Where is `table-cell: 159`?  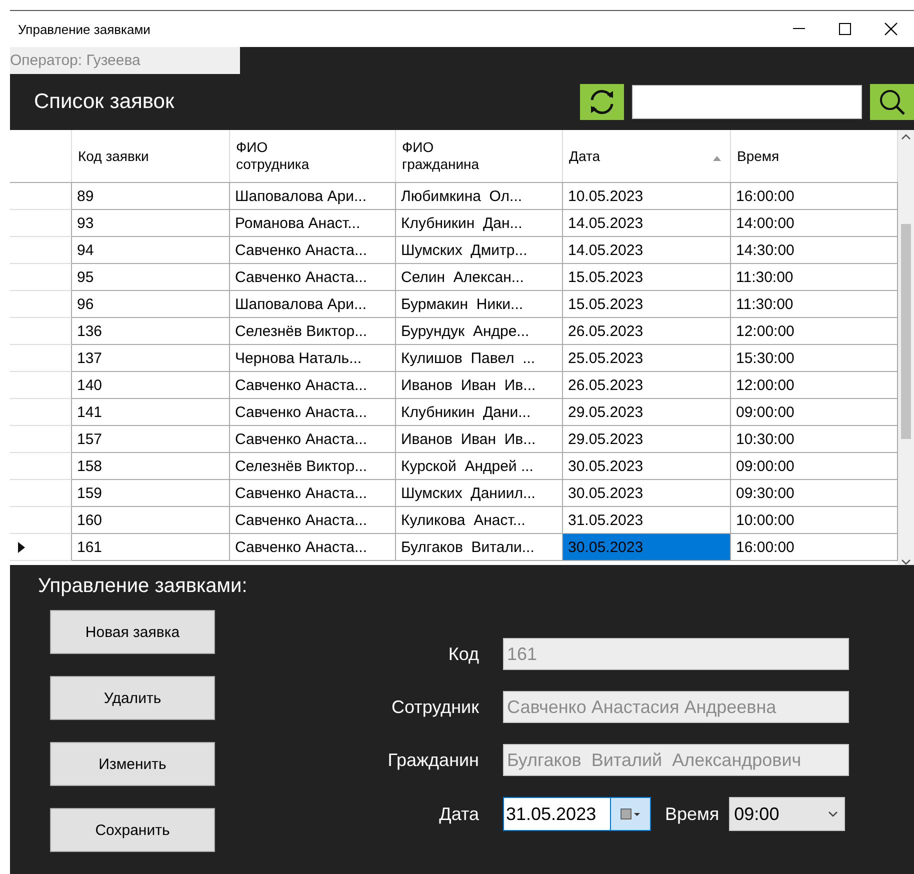 table-cell: 159 is located at coordinates (151, 493).